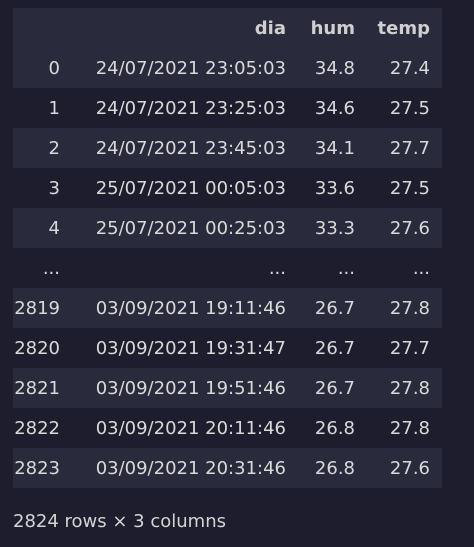 The height and width of the screenshot is (547, 474). What do you see at coordinates (54, 68) in the screenshot?
I see `row-index: 0` at bounding box center [54, 68].